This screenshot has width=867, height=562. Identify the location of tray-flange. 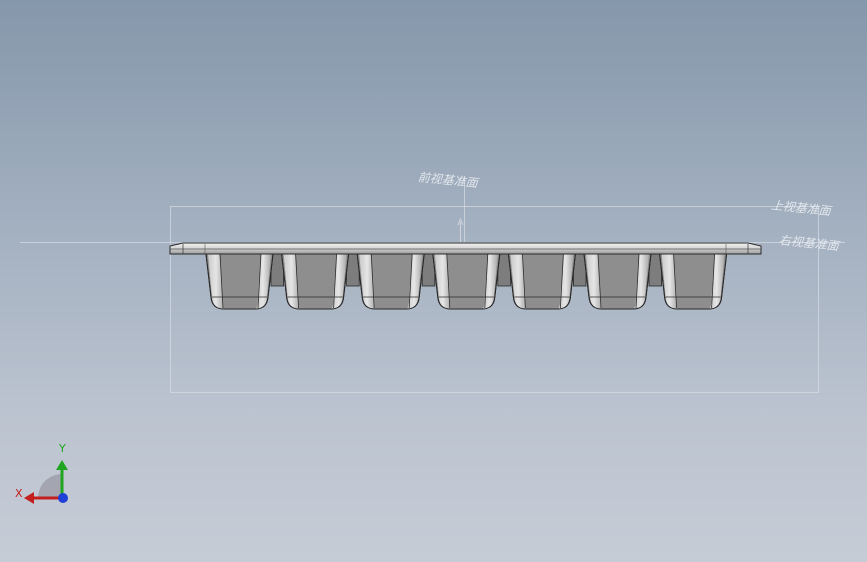
(465, 248).